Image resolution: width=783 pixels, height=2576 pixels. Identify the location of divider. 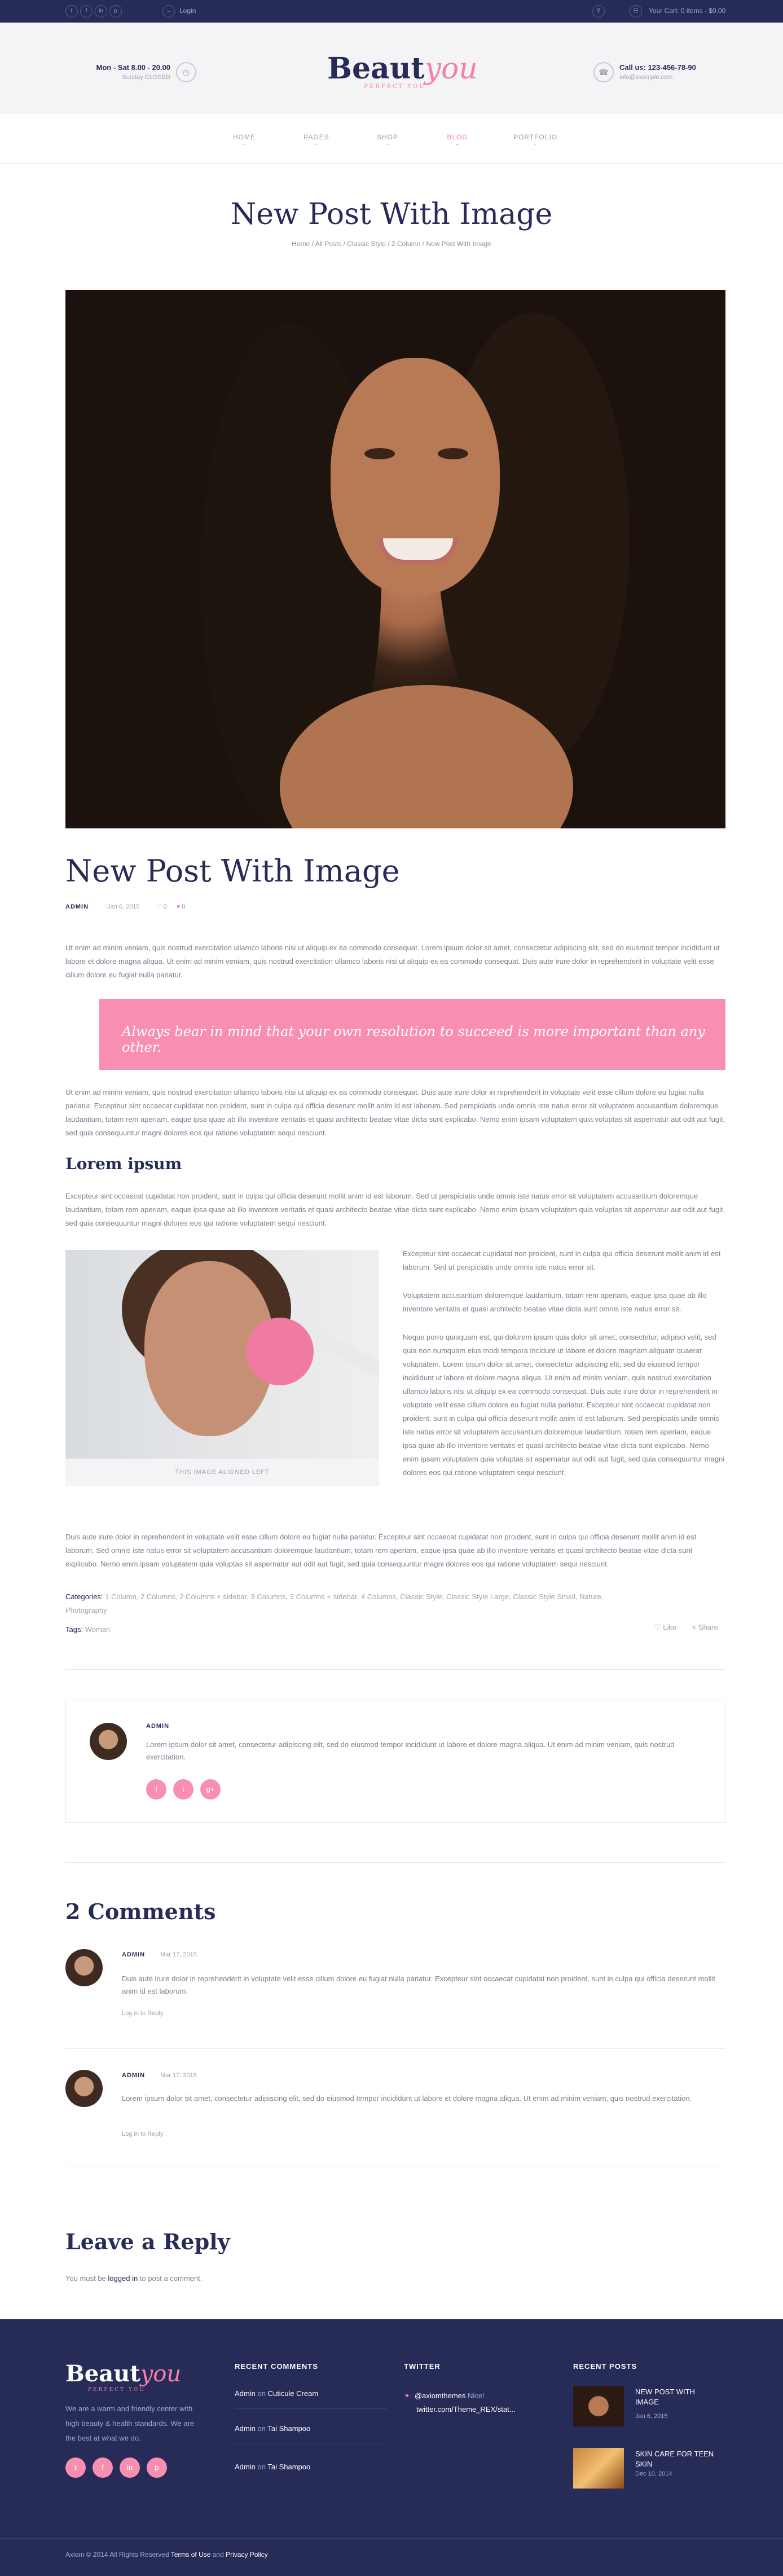
(395, 1669).